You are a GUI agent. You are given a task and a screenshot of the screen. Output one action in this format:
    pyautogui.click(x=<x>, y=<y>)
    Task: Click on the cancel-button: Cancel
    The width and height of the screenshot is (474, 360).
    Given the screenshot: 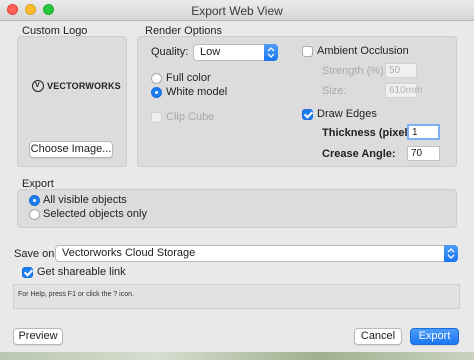 What is the action you would take?
    pyautogui.click(x=378, y=336)
    